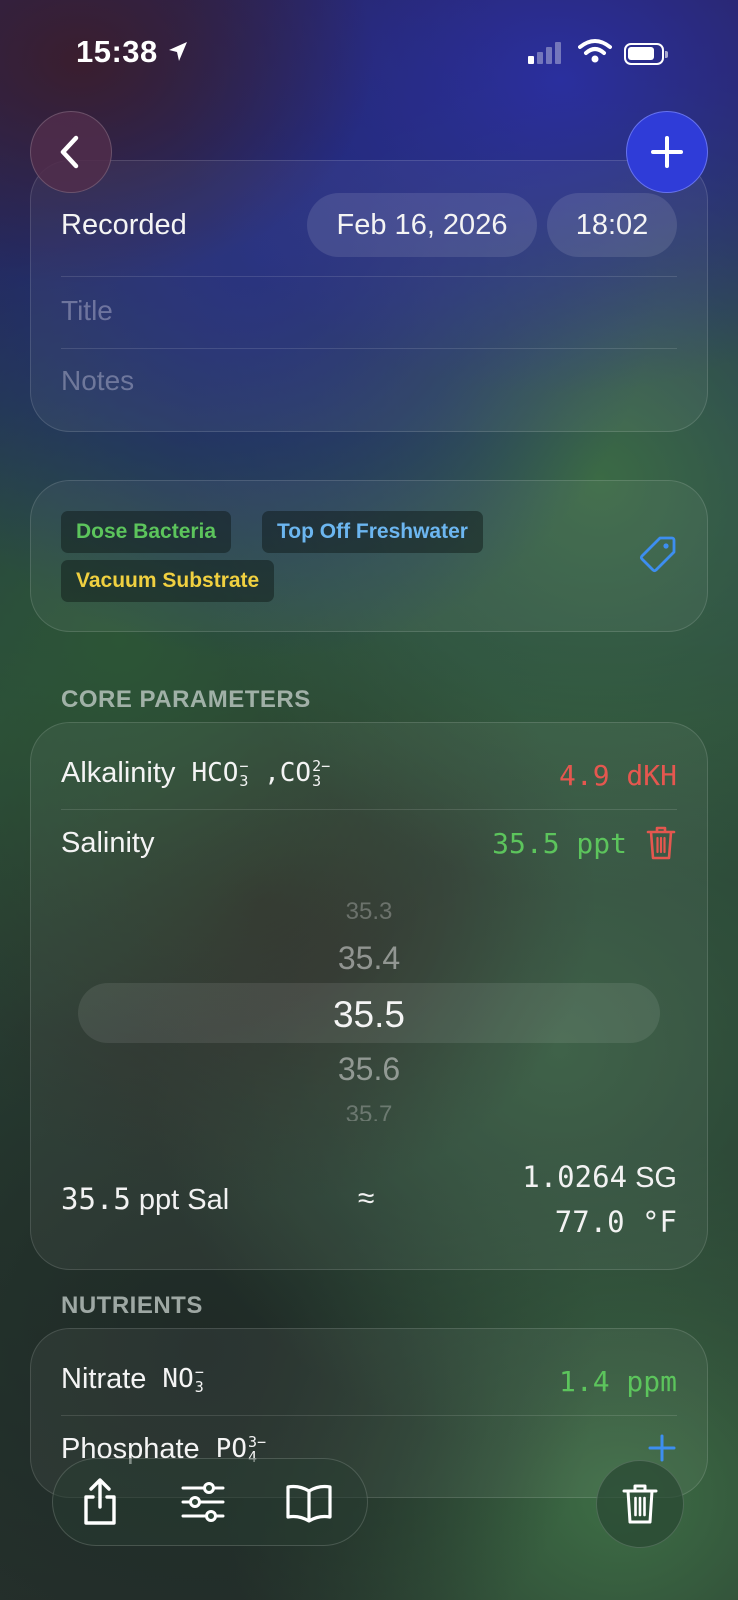 The height and width of the screenshot is (1600, 738). What do you see at coordinates (132, 1305) in the screenshot?
I see `section-heading-nutrients: NUTRIENTS` at bounding box center [132, 1305].